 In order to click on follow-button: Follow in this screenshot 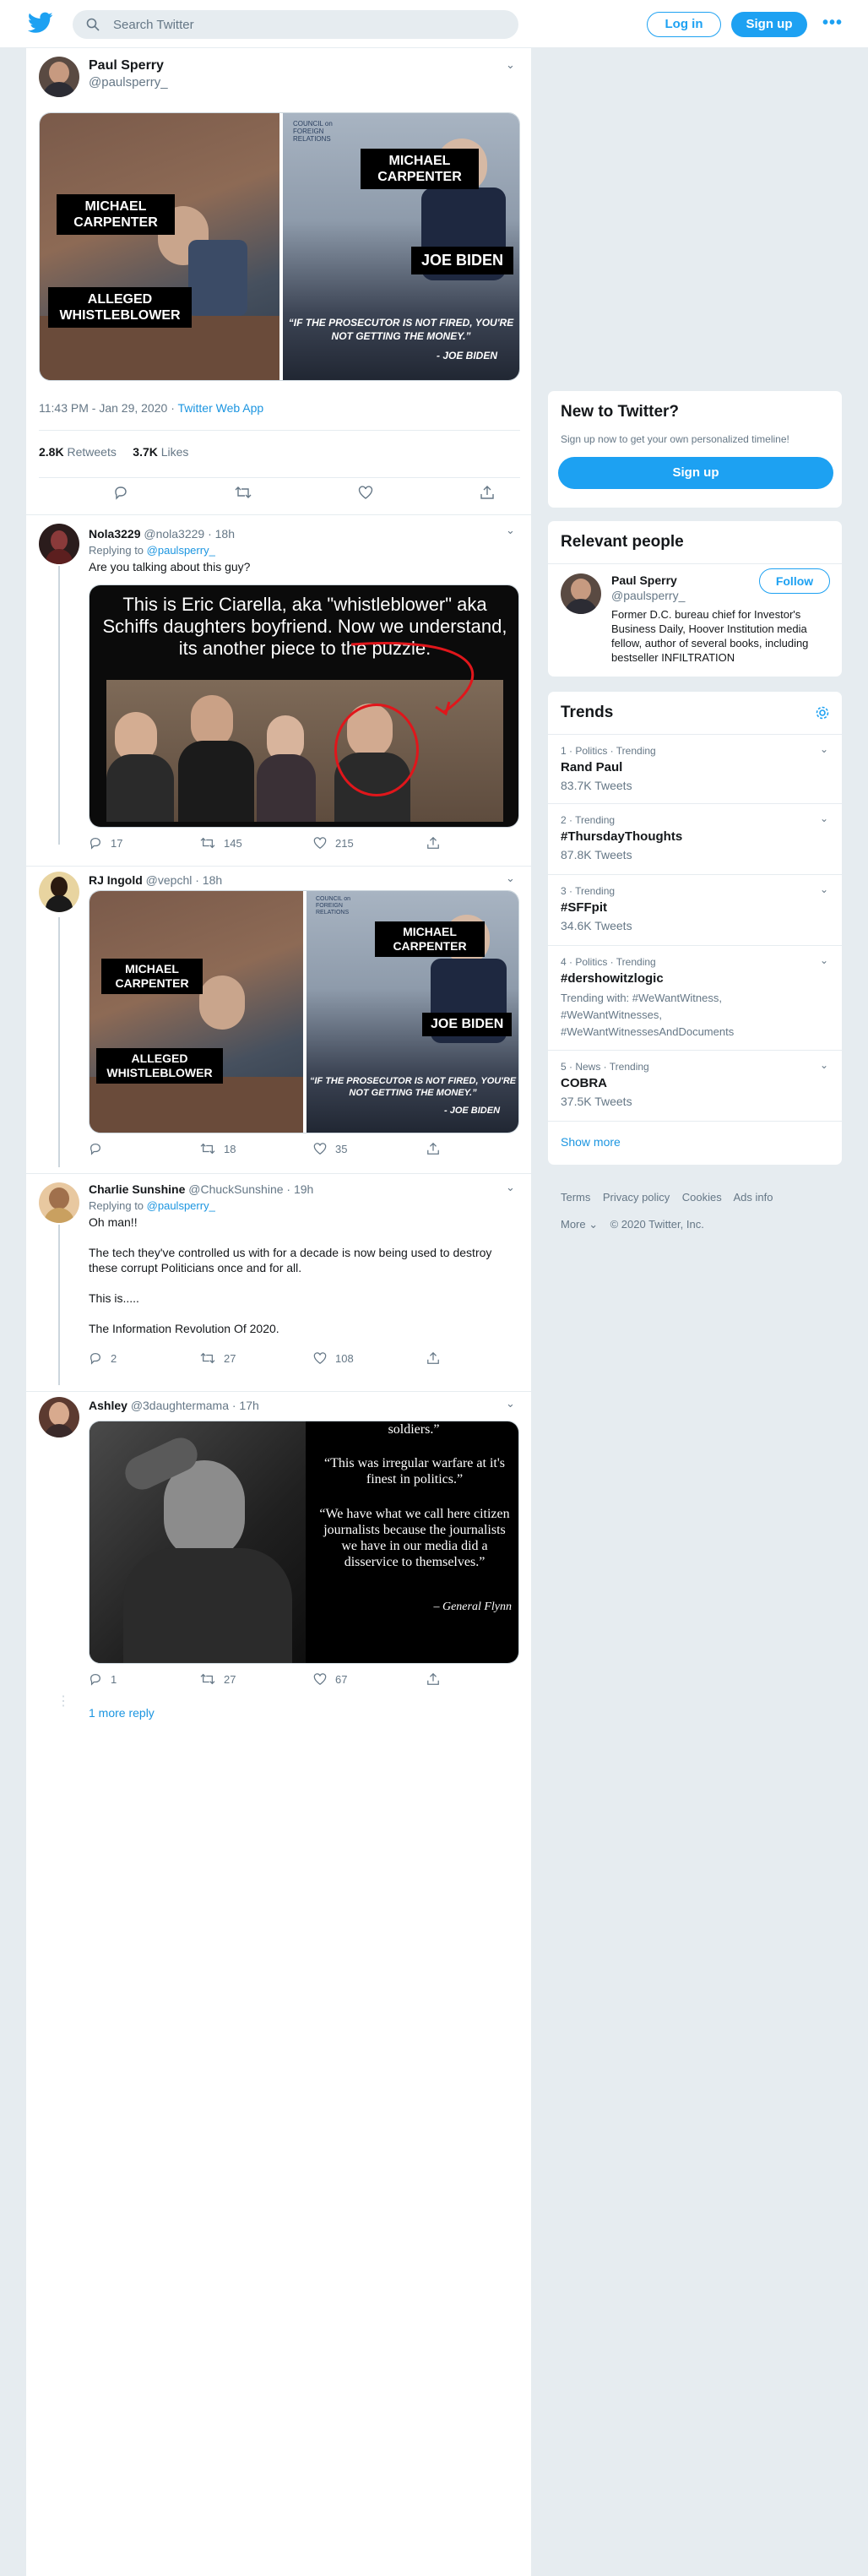, I will do `click(794, 581)`.